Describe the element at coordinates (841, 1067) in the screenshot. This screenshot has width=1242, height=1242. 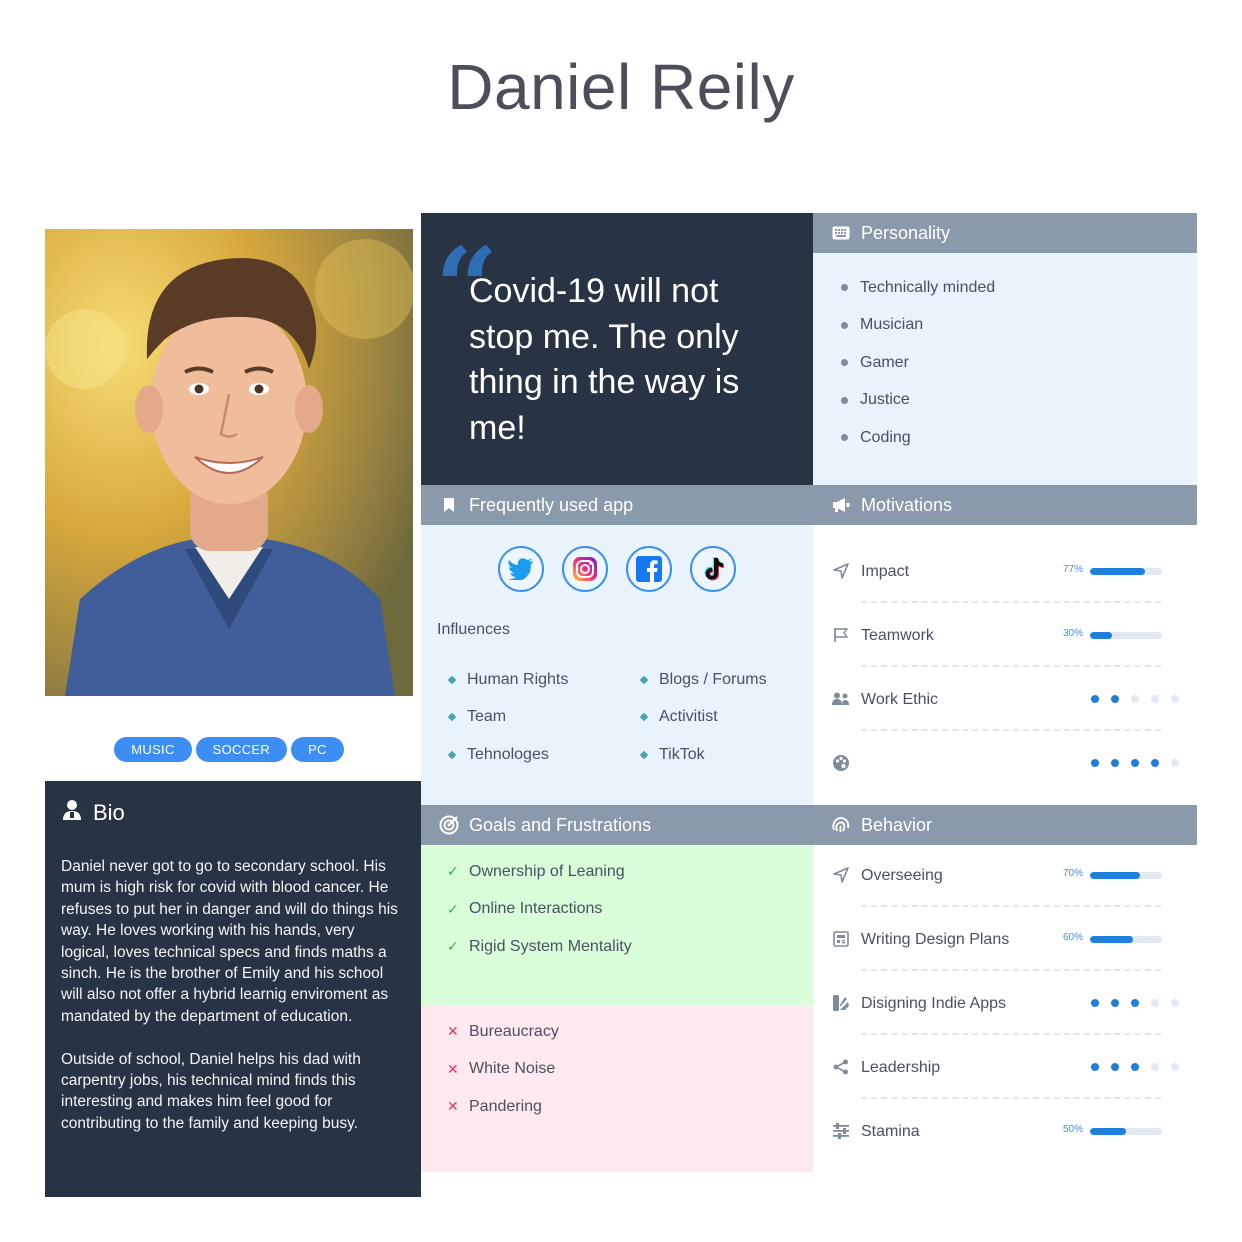
I see `share-icon` at that location.